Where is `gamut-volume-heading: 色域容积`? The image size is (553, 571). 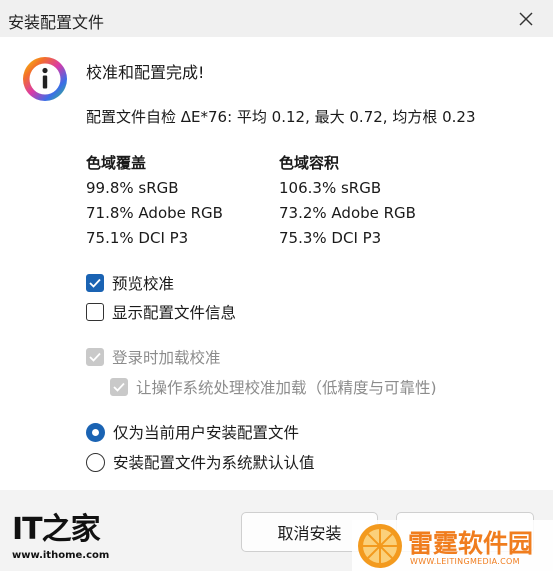 gamut-volume-heading: 色域容积 is located at coordinates (309, 163).